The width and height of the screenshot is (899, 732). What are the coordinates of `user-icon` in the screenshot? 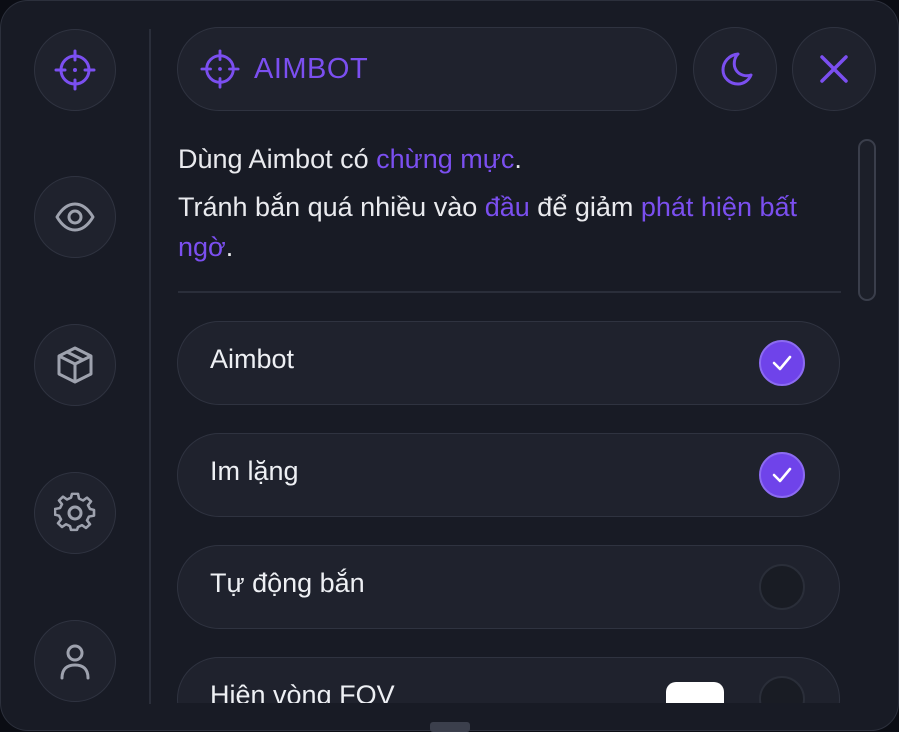 It's located at (75, 662).